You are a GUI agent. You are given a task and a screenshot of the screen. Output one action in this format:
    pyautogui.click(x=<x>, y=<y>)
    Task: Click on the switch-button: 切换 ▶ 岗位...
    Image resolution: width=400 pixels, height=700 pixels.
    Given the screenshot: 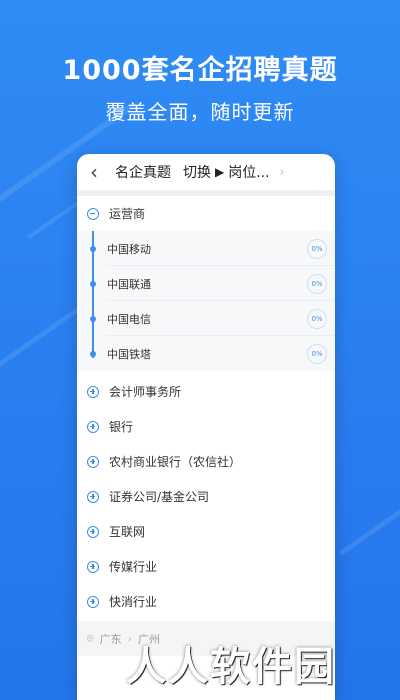 What is the action you would take?
    pyautogui.click(x=226, y=172)
    